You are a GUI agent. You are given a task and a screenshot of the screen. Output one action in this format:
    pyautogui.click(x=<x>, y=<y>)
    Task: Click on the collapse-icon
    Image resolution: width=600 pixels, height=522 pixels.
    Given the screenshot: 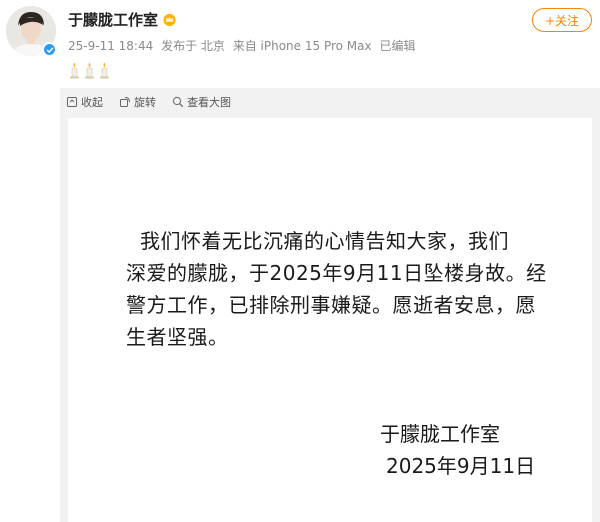 What is the action you would take?
    pyautogui.click(x=72, y=102)
    